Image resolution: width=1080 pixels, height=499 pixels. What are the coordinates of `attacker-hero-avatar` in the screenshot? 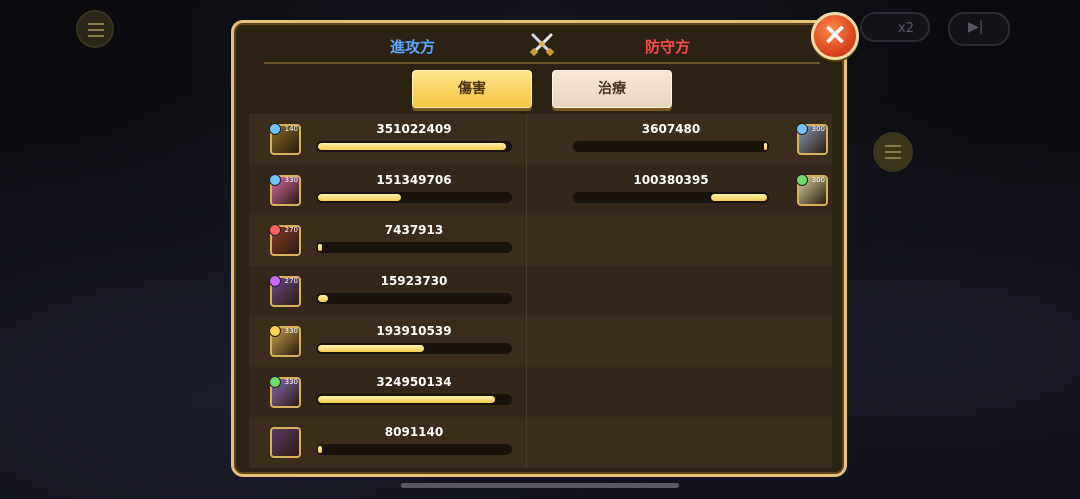 It's located at (285, 442).